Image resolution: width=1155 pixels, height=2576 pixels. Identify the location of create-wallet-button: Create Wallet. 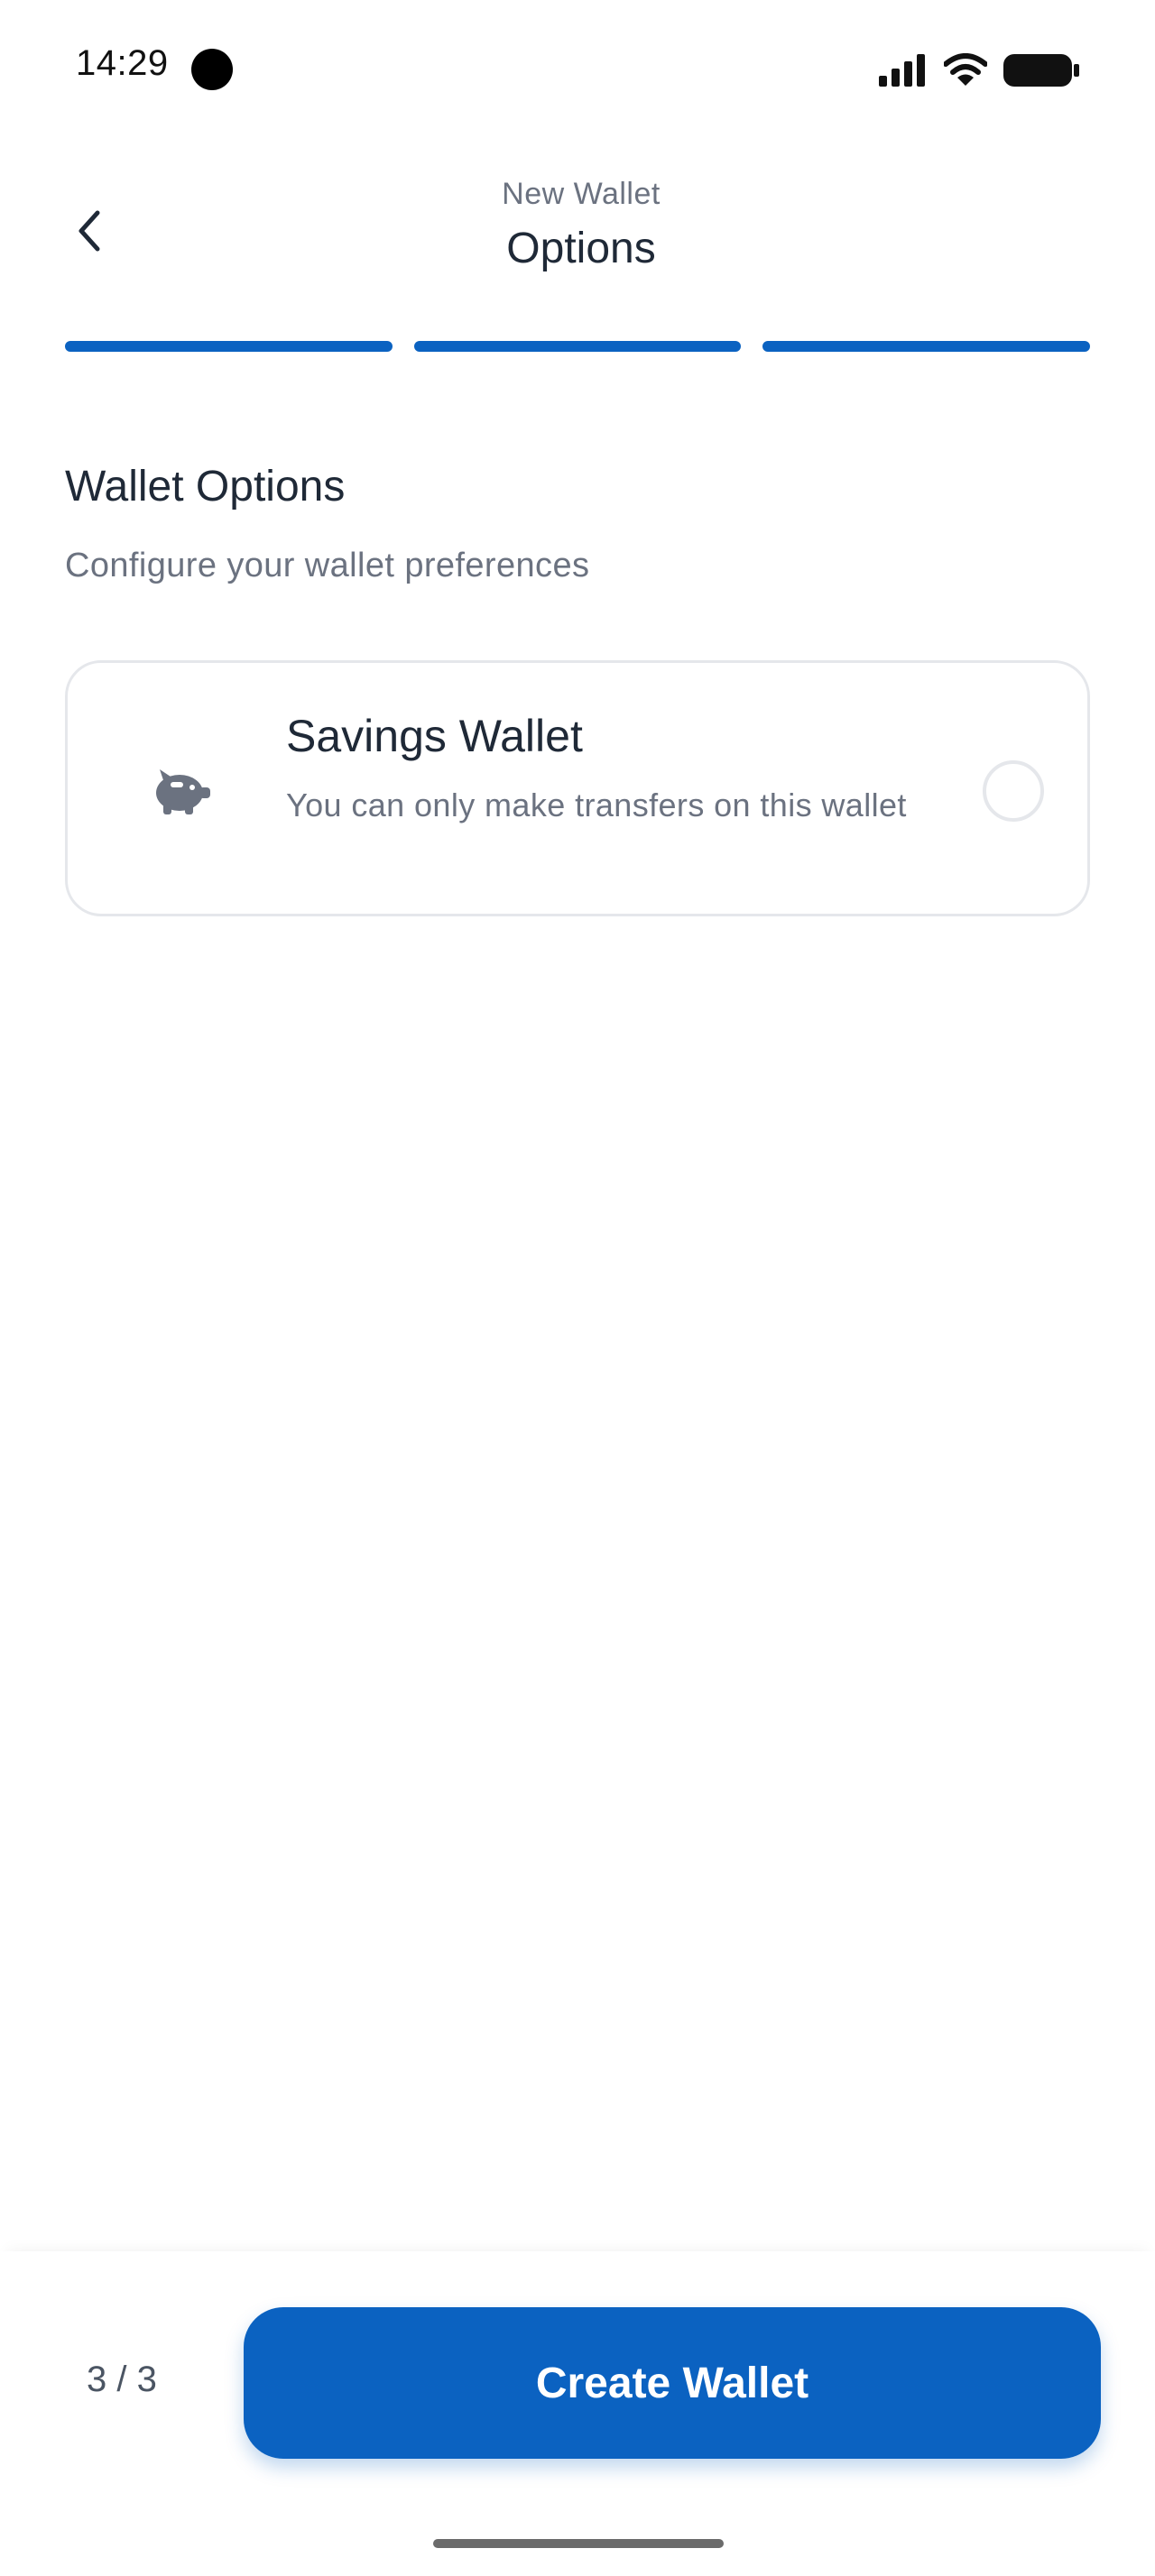
(672, 2383).